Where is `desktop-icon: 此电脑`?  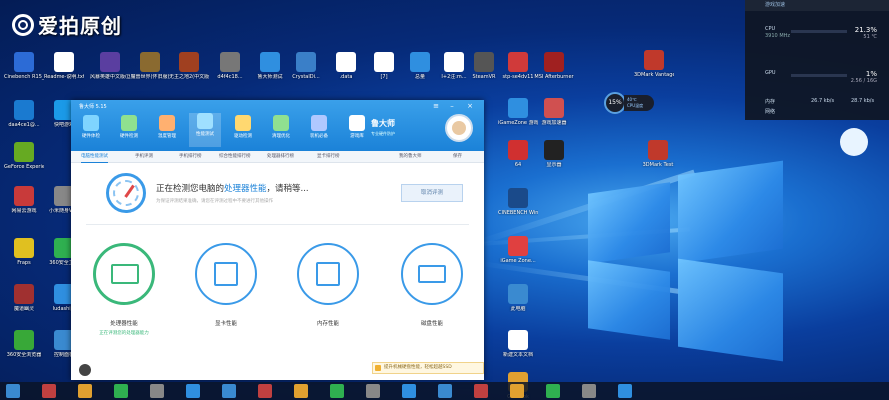 desktop-icon: 此电脑 is located at coordinates (518, 304).